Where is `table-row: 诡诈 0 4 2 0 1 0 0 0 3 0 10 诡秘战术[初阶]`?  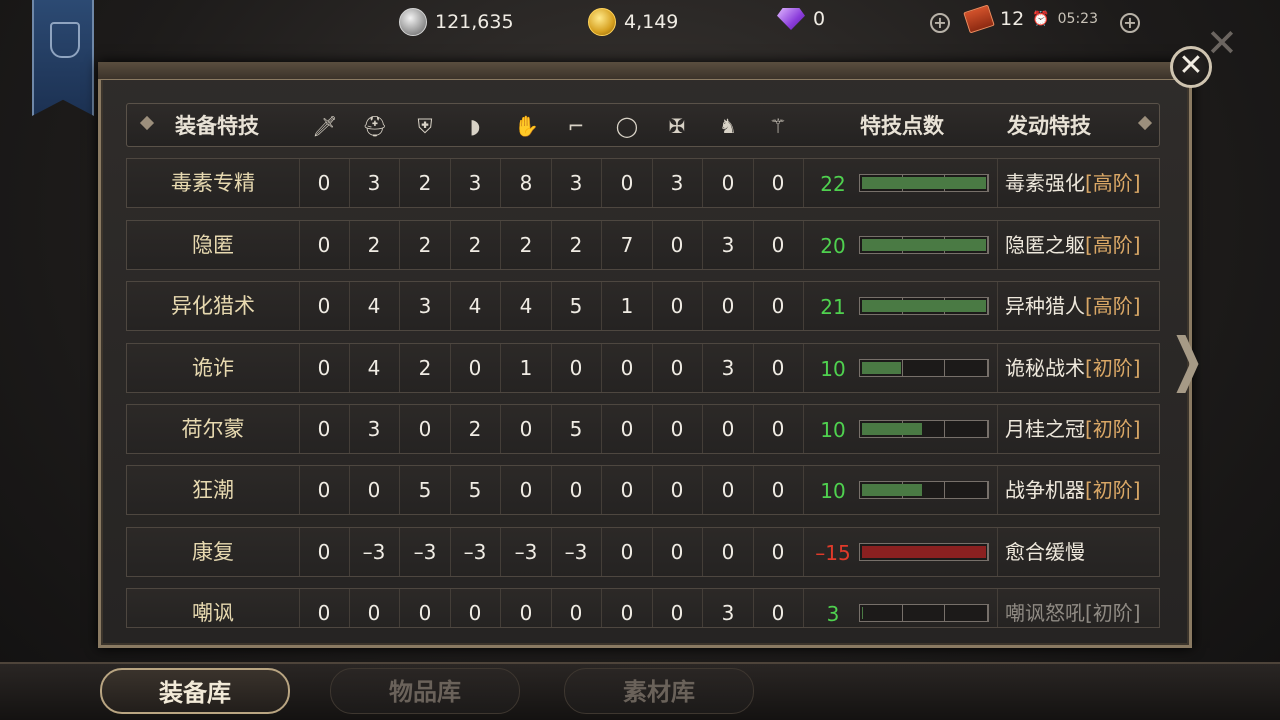
table-row: 诡诈 0 4 2 0 1 0 0 0 3 0 10 诡秘战术[初阶] is located at coordinates (643, 368).